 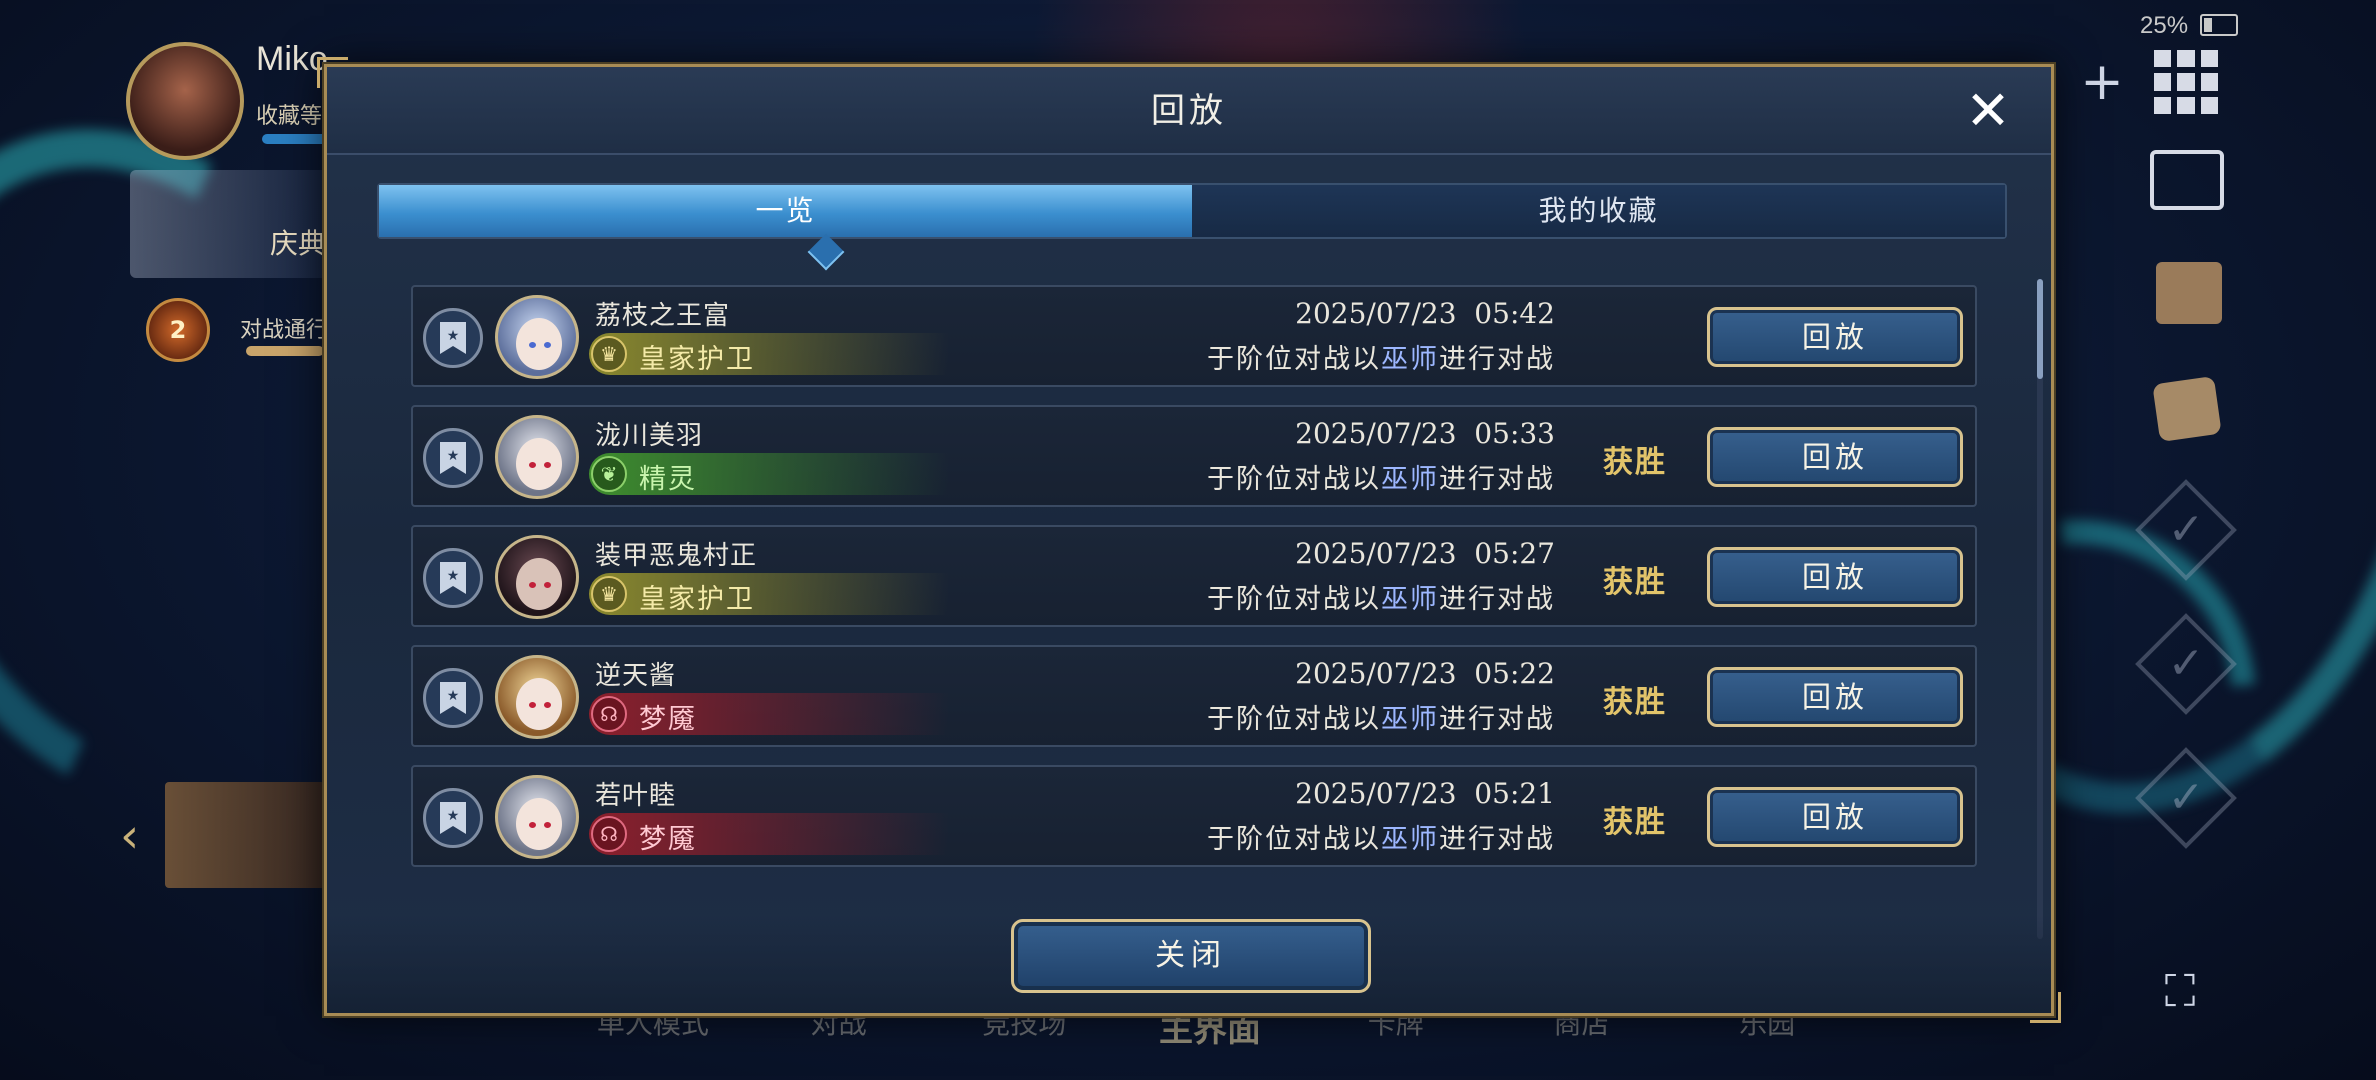 I want to click on replay-tabs: 一览 我的收藏, so click(x=1192, y=227).